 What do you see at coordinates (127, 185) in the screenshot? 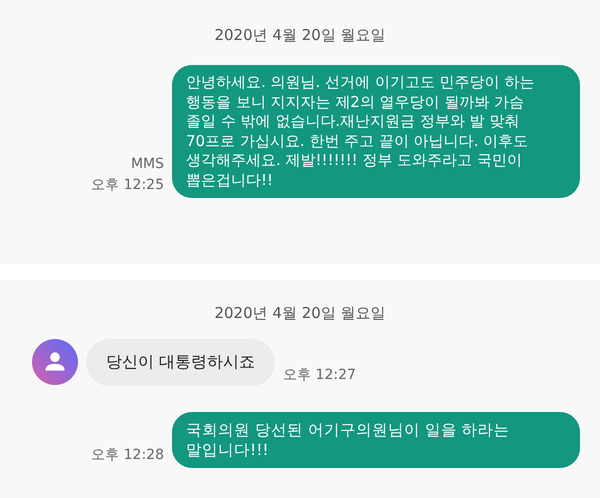
I see `message-time: 오후 12:25` at bounding box center [127, 185].